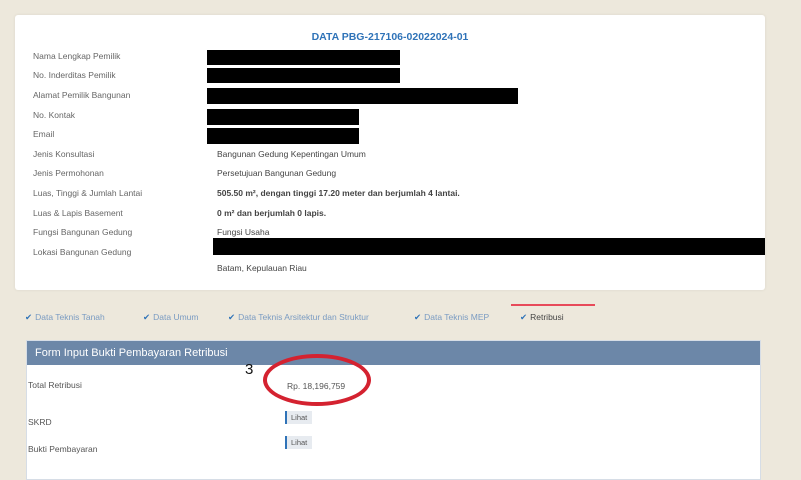 The width and height of the screenshot is (801, 480). What do you see at coordinates (299, 442) in the screenshot?
I see `view-payment-proof-button: Lihat` at bounding box center [299, 442].